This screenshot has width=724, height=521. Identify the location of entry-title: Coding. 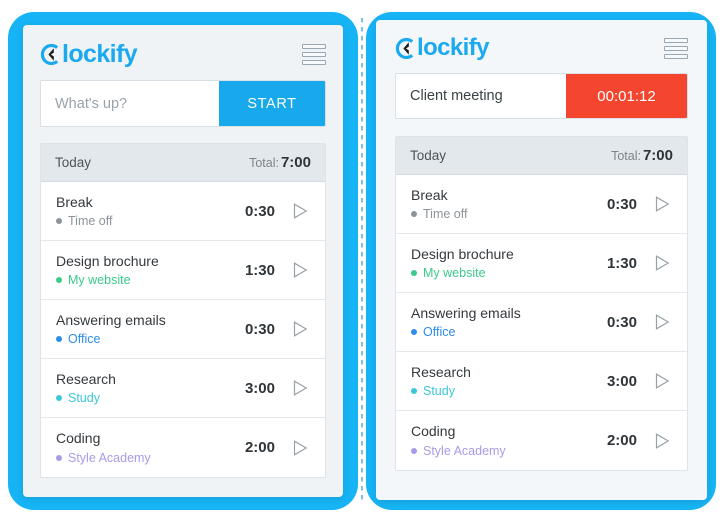
(78, 438).